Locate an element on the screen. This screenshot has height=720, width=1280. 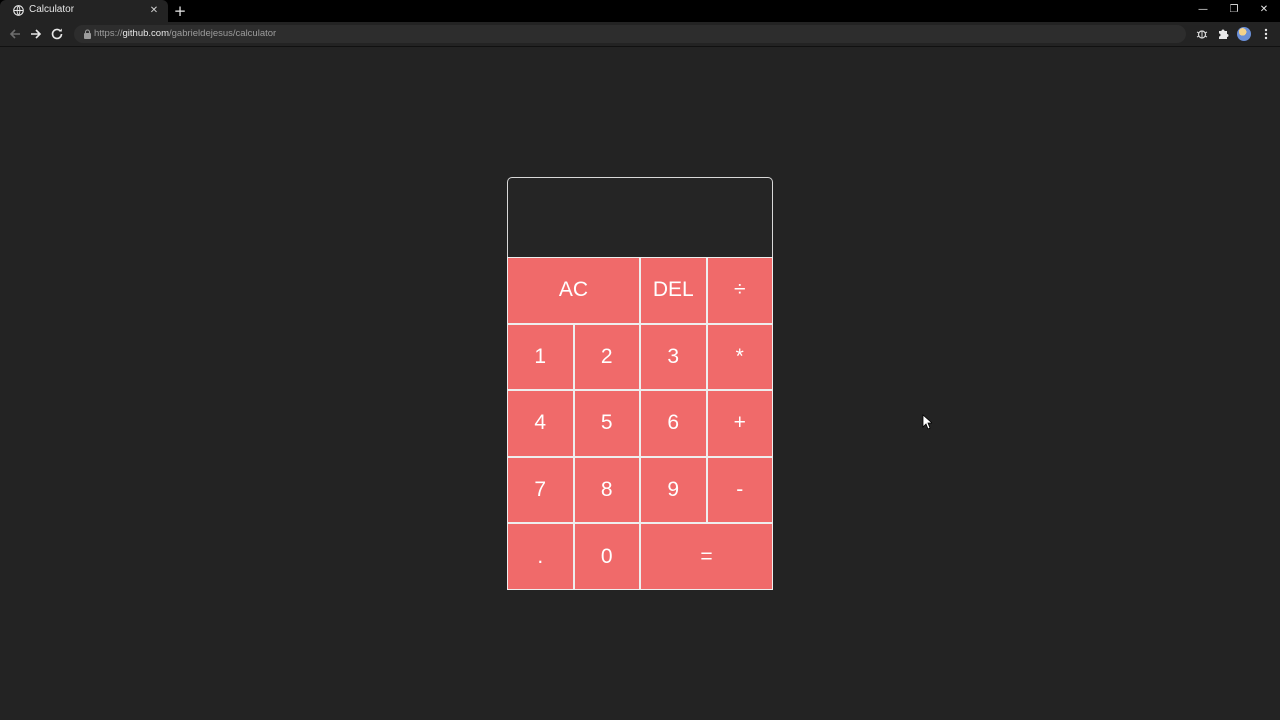
calculator-display is located at coordinates (640, 217).